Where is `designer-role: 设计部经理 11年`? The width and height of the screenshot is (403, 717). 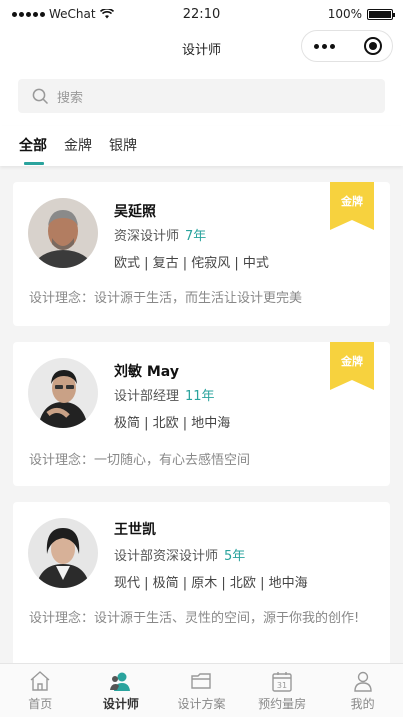
designer-role: 设计部经理 11年 is located at coordinates (164, 394).